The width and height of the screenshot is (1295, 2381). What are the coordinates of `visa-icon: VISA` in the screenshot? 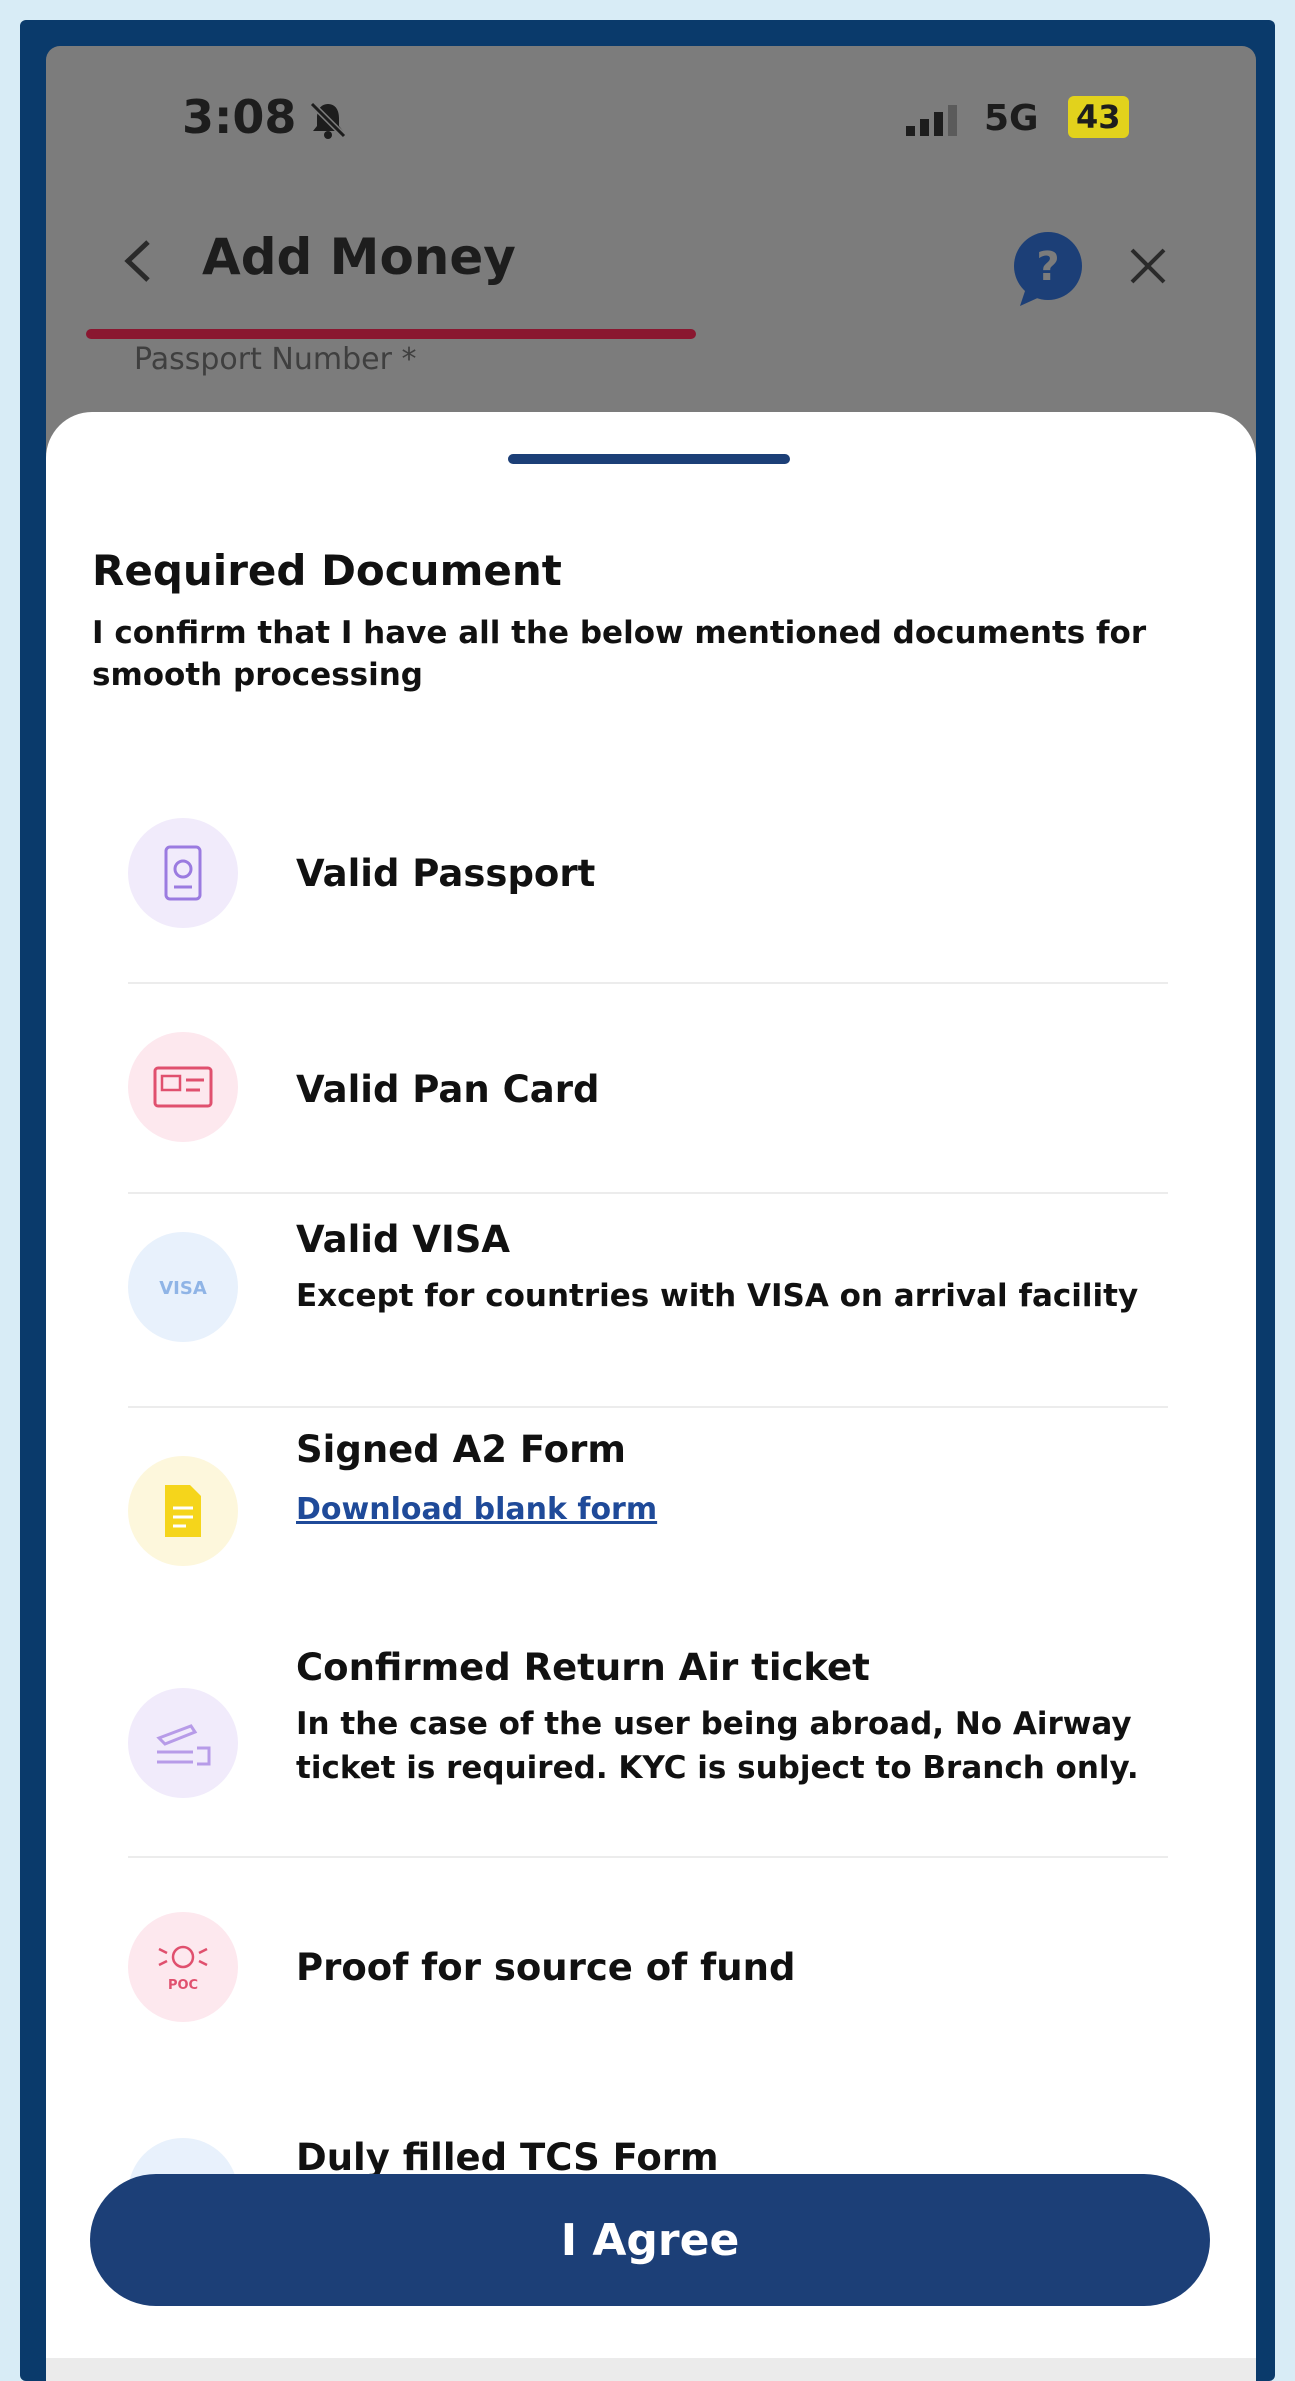 It's located at (183, 1287).